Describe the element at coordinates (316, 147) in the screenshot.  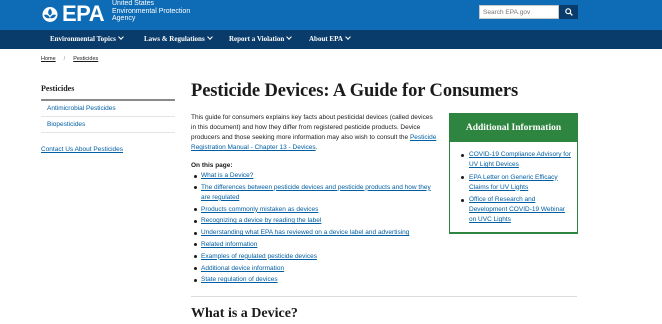
I see `intro-end: .` at that location.